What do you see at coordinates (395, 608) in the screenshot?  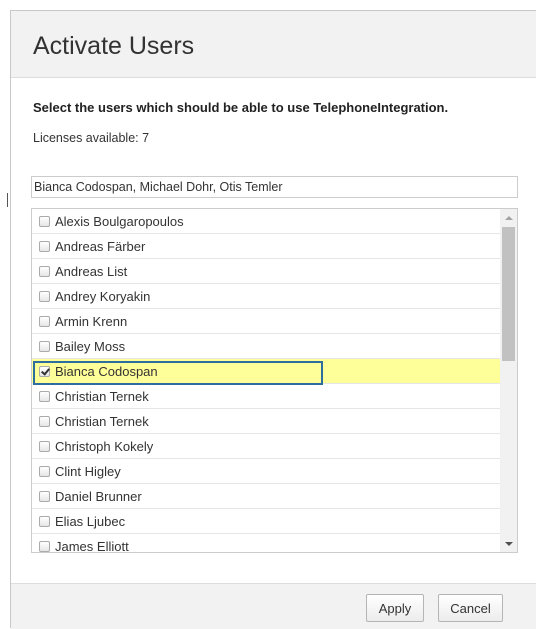 I see `apply-button: Apply` at bounding box center [395, 608].